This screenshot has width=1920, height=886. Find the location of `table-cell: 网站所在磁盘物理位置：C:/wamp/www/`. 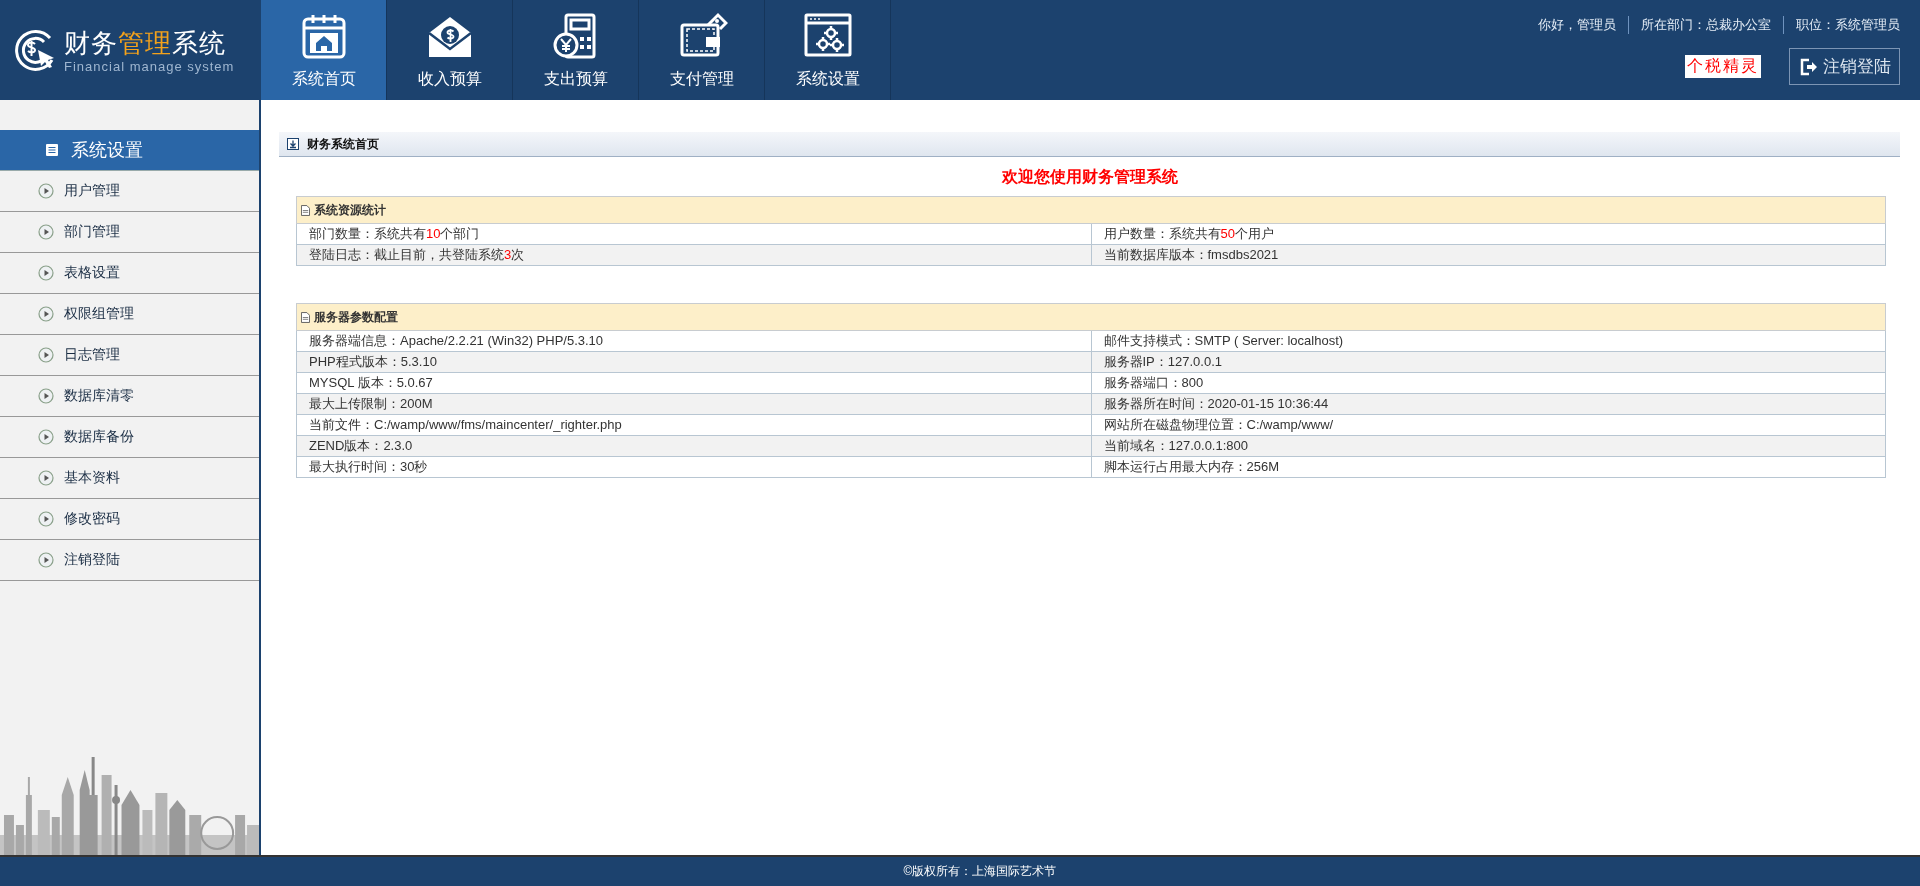

table-cell: 网站所在磁盘物理位置：C:/wamp/www/ is located at coordinates (1488, 425).